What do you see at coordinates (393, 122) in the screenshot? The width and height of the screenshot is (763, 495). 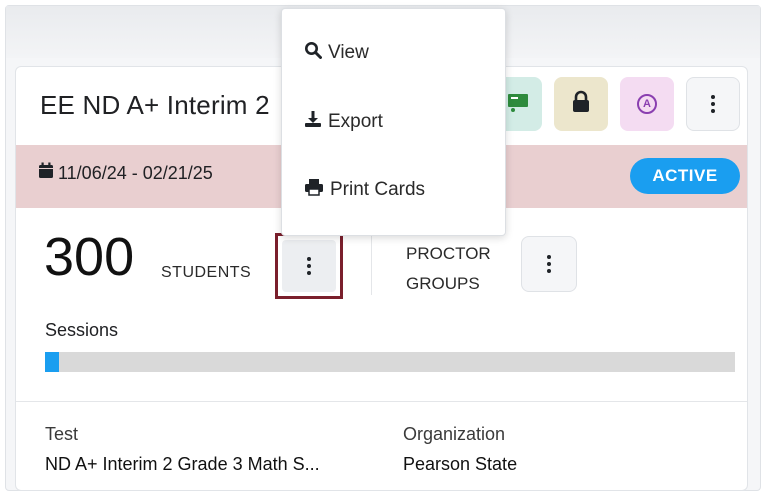 I see `students-dropdown-menu: View Export Print Cards` at bounding box center [393, 122].